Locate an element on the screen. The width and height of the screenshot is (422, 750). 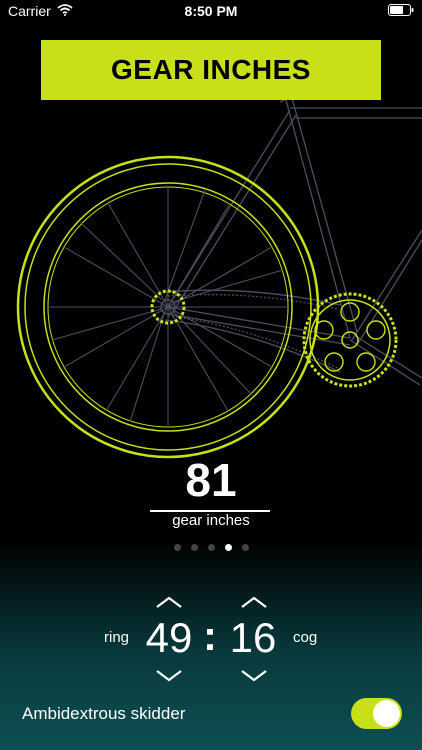
skidder-toggle is located at coordinates (376, 713).